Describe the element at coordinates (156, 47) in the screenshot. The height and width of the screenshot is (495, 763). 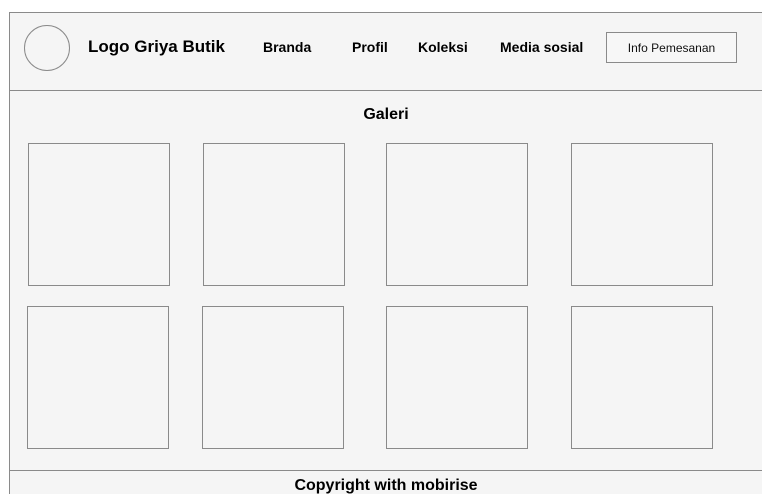
I see `brand-name: Logo Griya Butik` at that location.